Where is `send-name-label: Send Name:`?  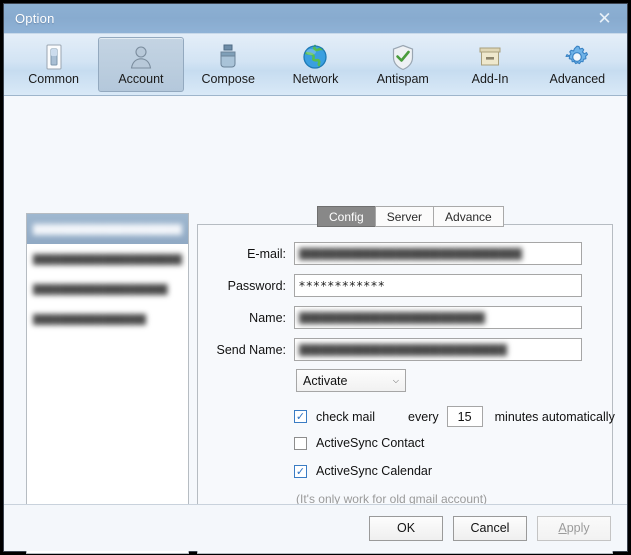
send-name-label: Send Name: is located at coordinates (251, 349).